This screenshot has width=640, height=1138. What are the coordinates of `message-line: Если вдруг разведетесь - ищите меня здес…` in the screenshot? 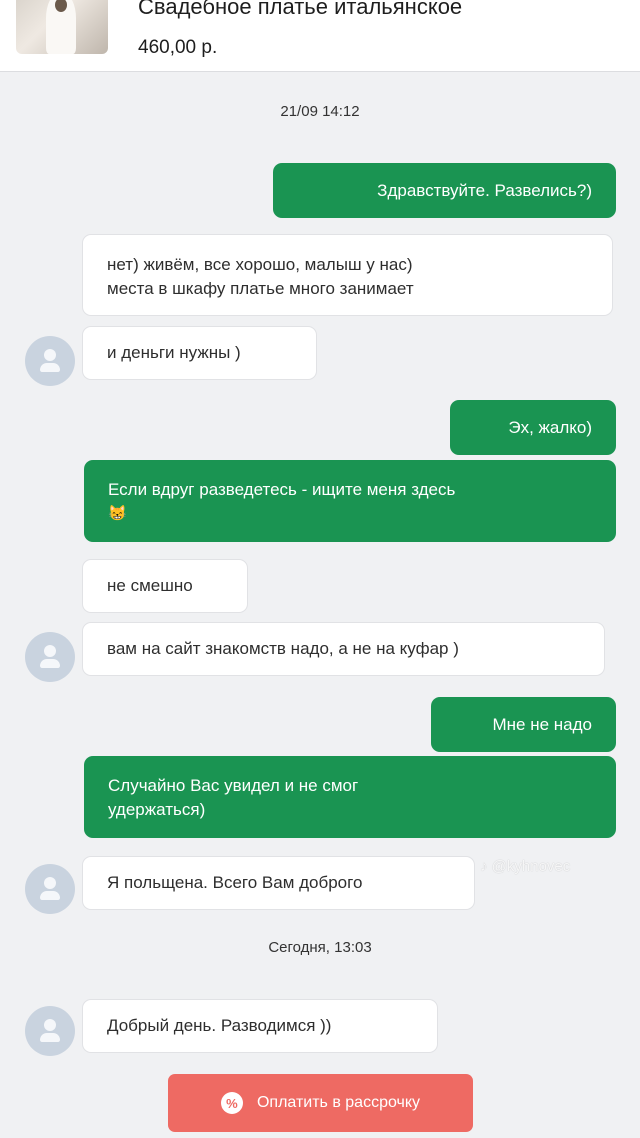 It's located at (282, 489).